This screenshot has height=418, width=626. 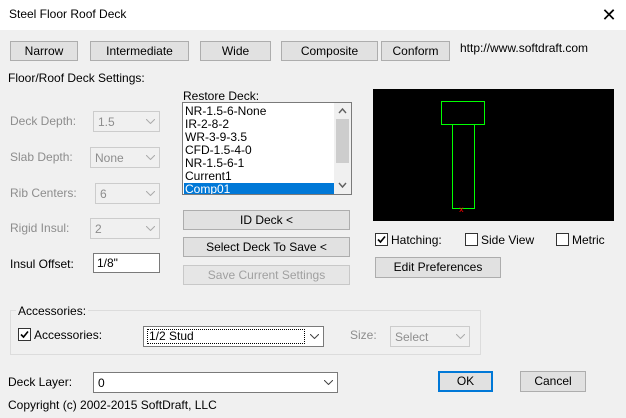 I want to click on list-scrollbar, so click(x=342, y=148).